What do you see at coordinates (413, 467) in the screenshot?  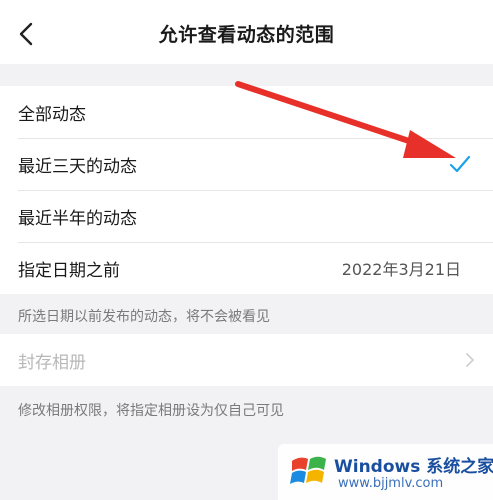 I see `watermark-brand: Windows 系统之家` at bounding box center [413, 467].